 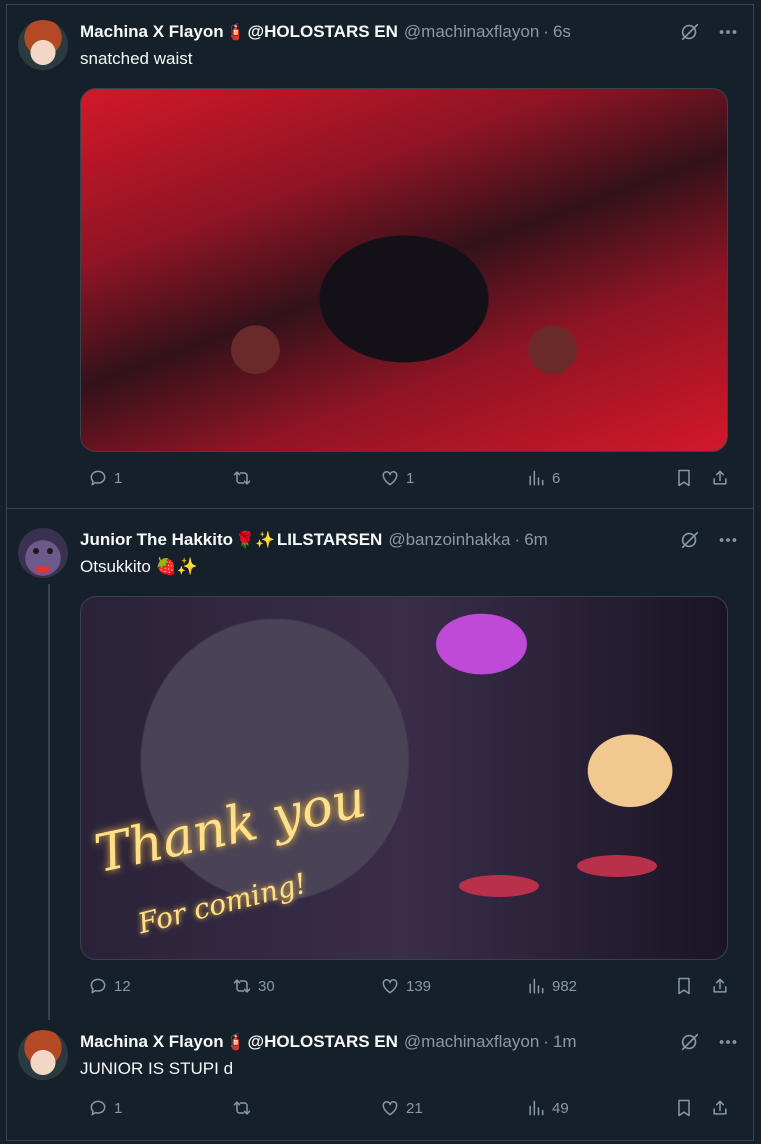 I want to click on timestamp: 6s, so click(x=562, y=32).